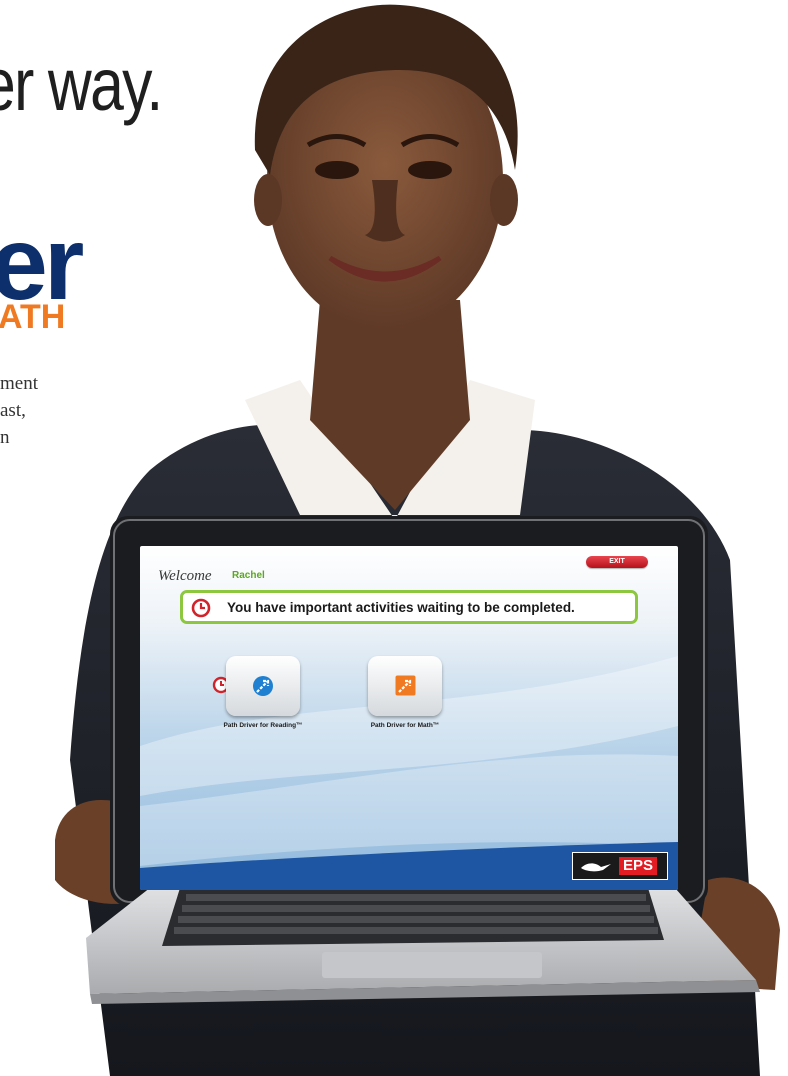 Image resolution: width=788 pixels, height=1076 pixels. What do you see at coordinates (638, 866) in the screenshot?
I see `eps-brand-text: EPS` at bounding box center [638, 866].